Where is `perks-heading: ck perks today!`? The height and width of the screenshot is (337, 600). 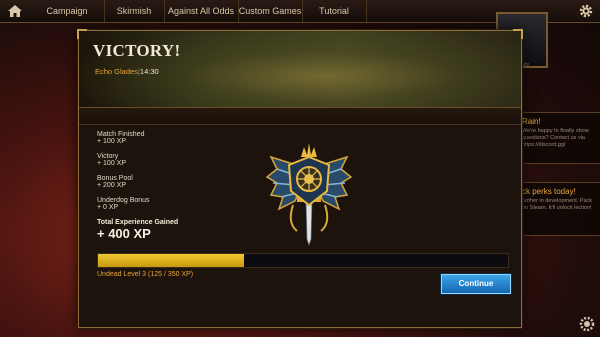 perks-heading: ck perks today! is located at coordinates (549, 191).